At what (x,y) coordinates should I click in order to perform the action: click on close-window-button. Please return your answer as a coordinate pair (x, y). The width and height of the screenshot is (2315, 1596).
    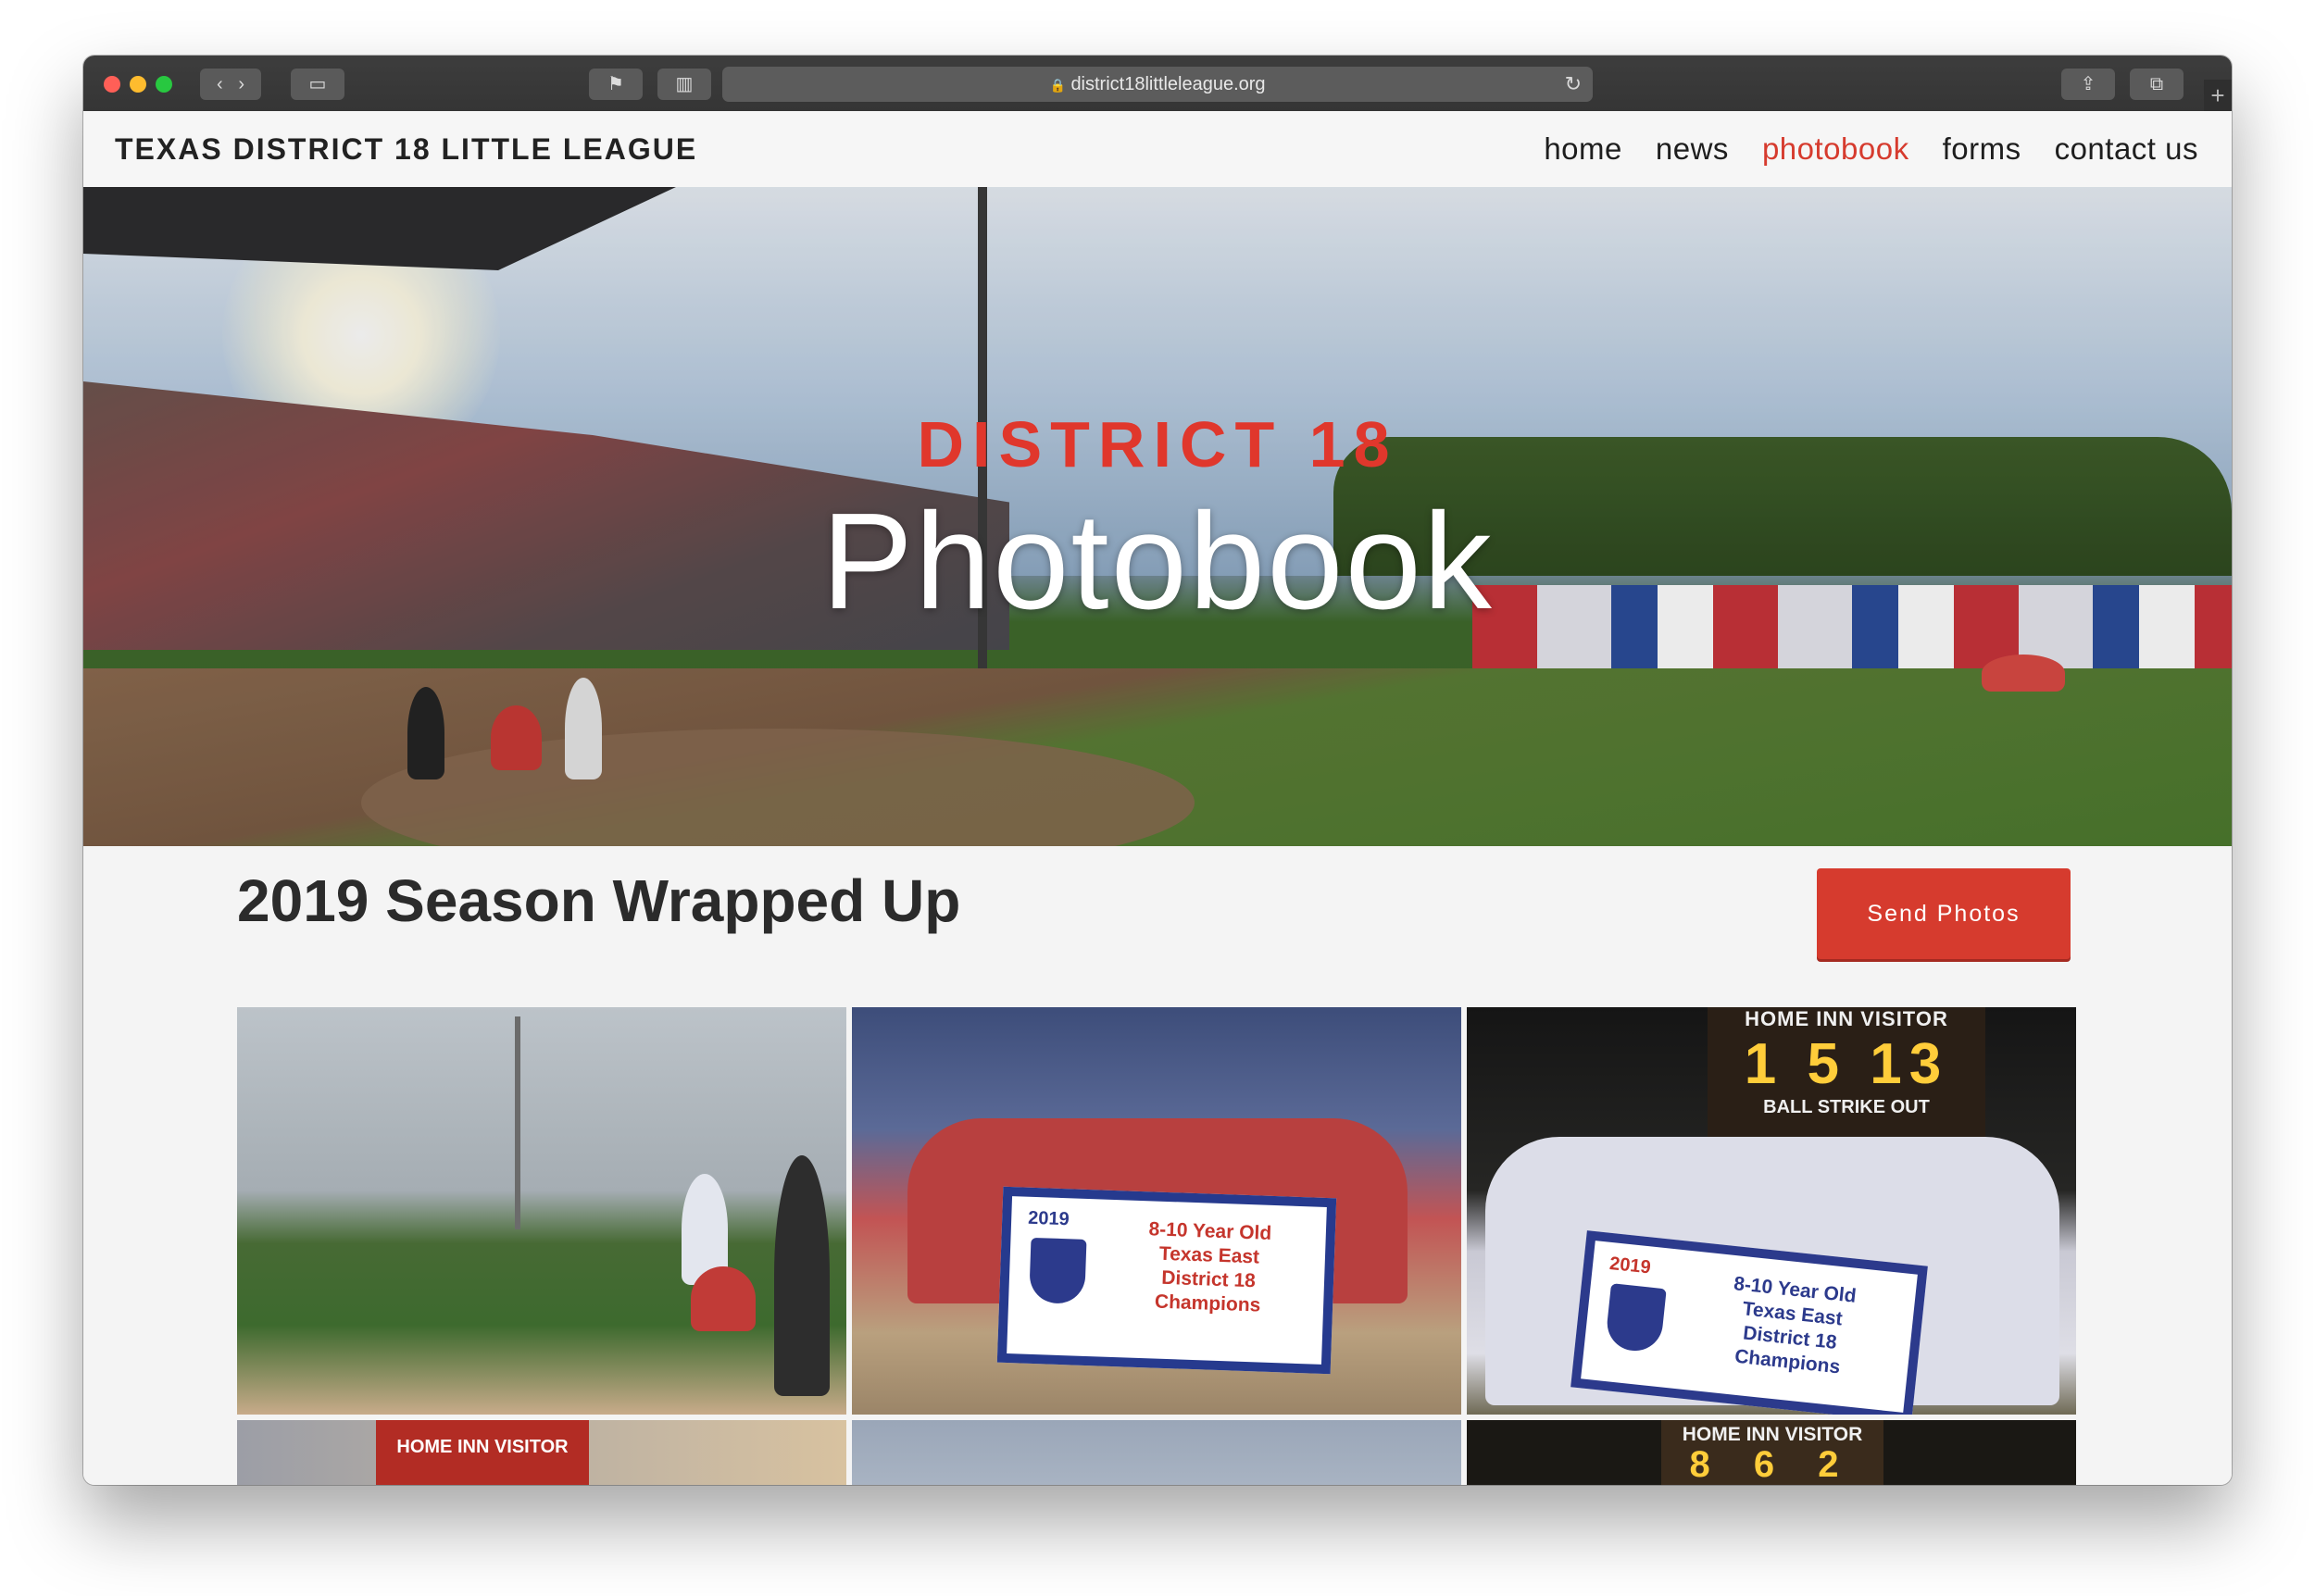
    Looking at the image, I should click on (112, 84).